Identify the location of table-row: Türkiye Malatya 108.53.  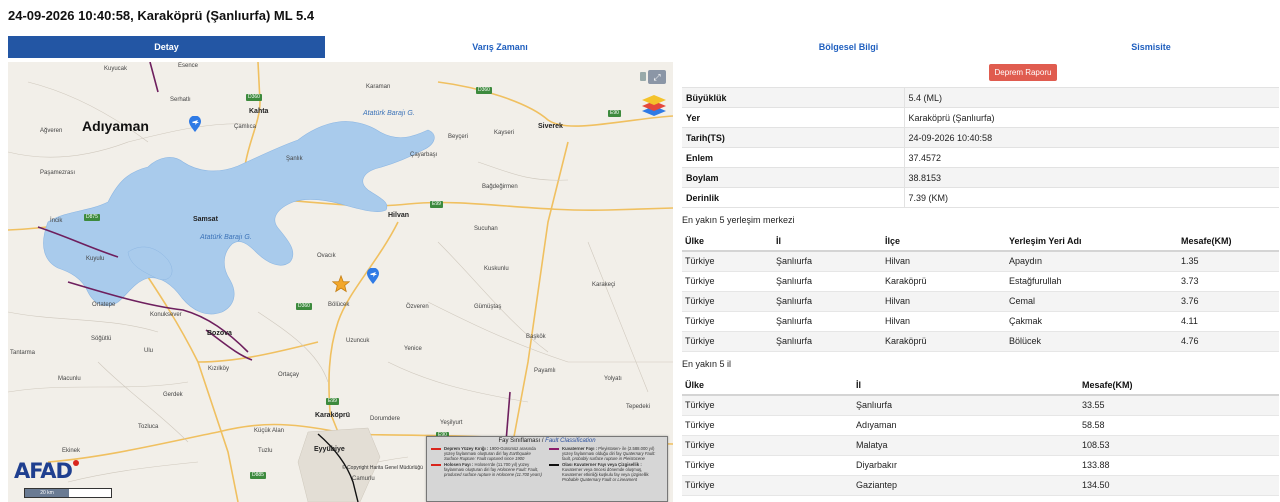
(980, 445).